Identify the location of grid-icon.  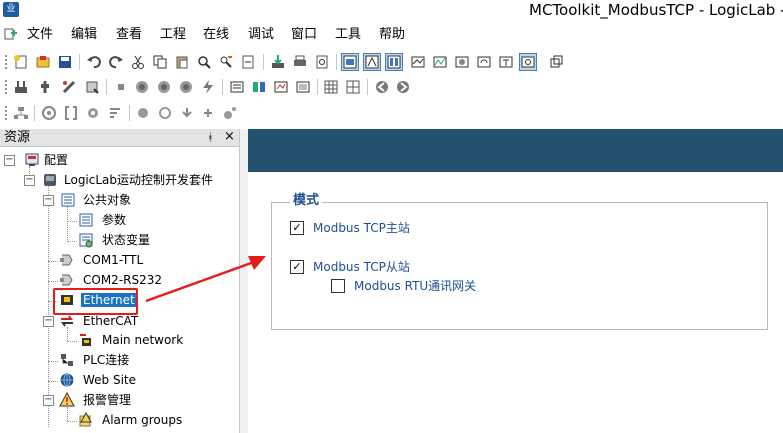
(331, 87).